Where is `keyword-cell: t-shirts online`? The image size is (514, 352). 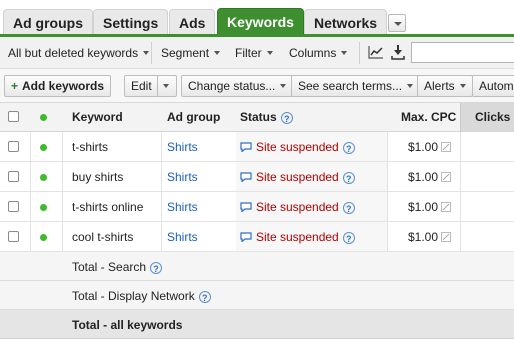
keyword-cell: t-shirts online is located at coordinates (107, 207).